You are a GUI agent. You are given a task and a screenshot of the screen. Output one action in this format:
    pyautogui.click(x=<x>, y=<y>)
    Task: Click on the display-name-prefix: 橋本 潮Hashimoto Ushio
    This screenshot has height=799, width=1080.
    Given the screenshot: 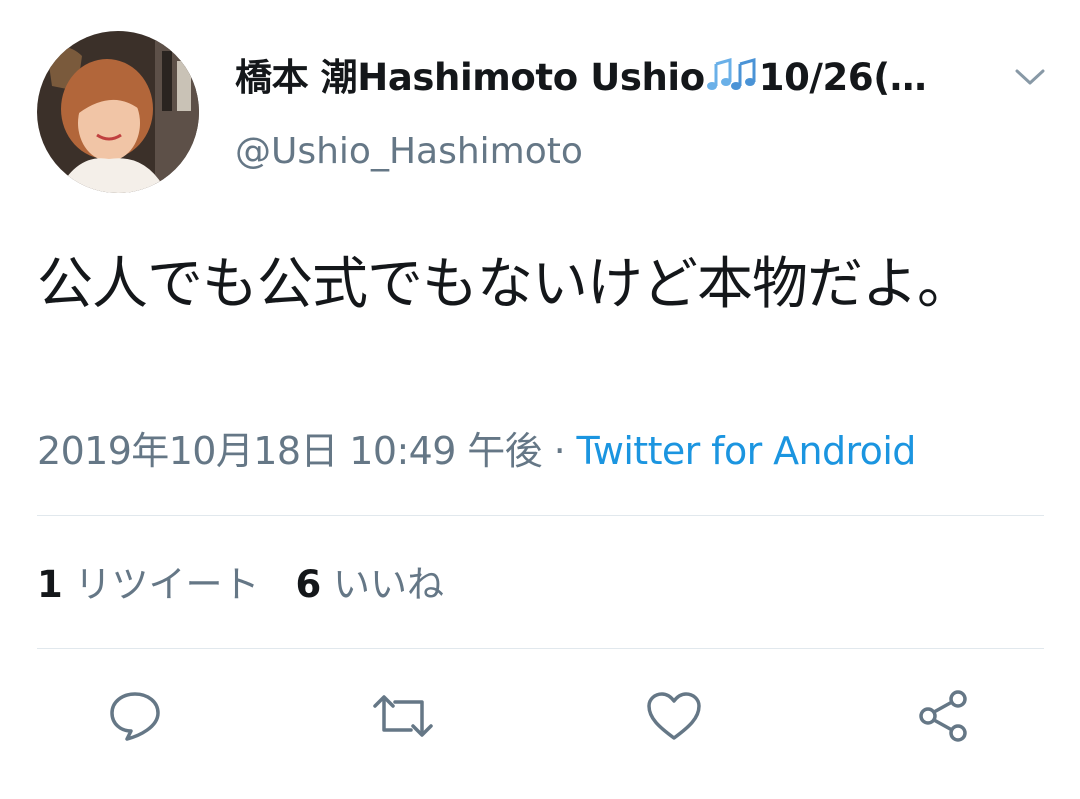 What is the action you would take?
    pyautogui.click(x=470, y=77)
    